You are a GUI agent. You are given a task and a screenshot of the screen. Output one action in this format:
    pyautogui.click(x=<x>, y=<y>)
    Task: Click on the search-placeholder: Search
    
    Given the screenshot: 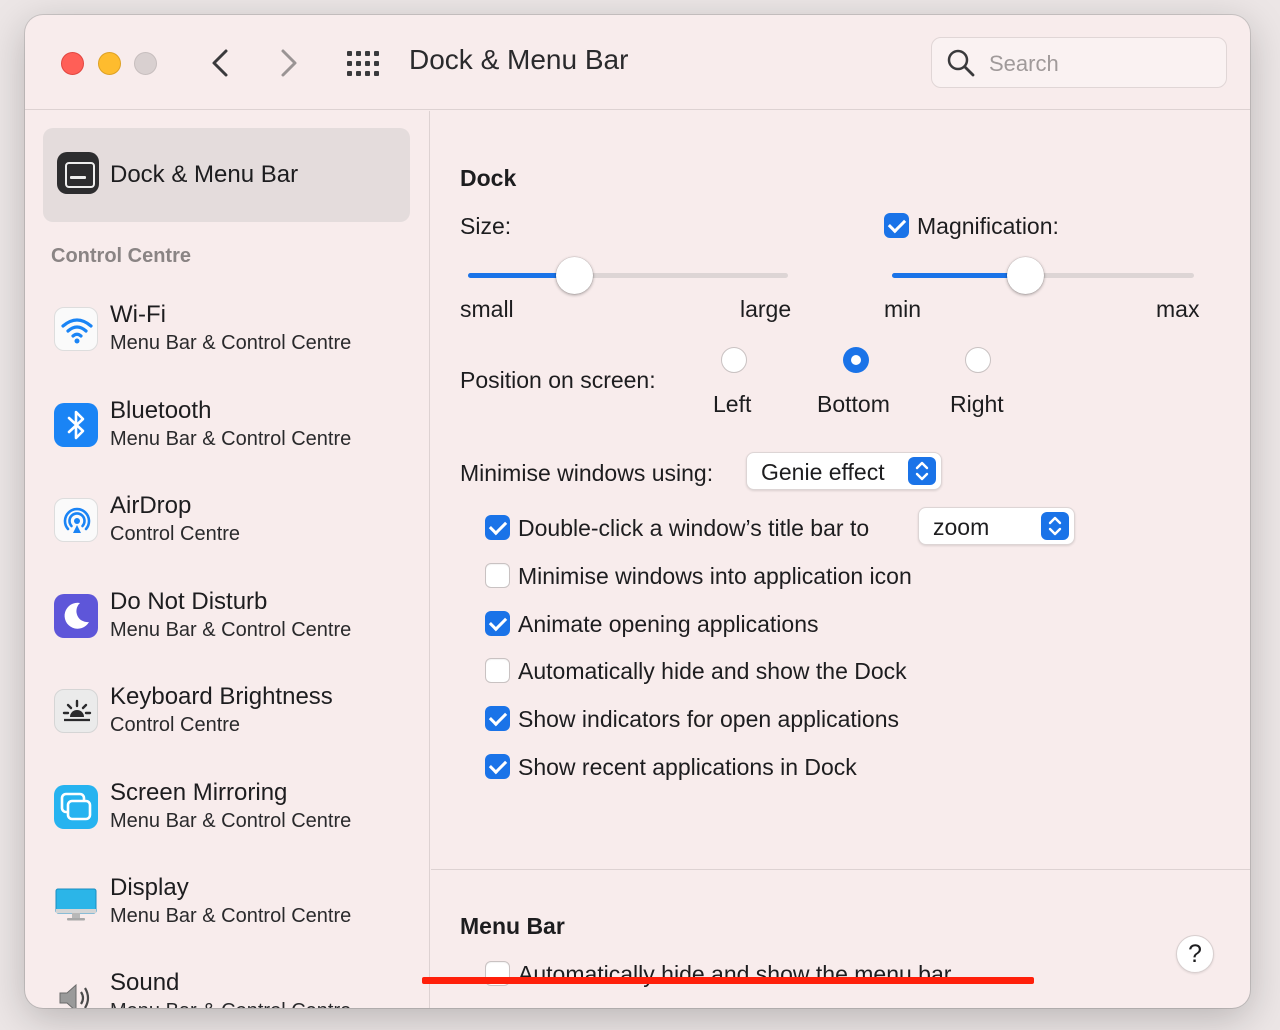 What is the action you would take?
    pyautogui.click(x=1024, y=63)
    